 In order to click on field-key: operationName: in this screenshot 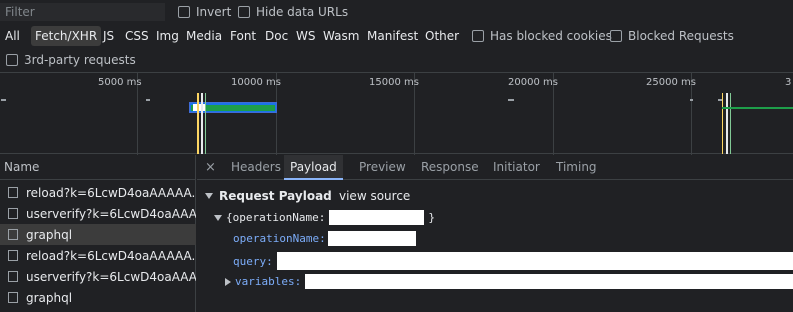, I will do `click(279, 238)`.